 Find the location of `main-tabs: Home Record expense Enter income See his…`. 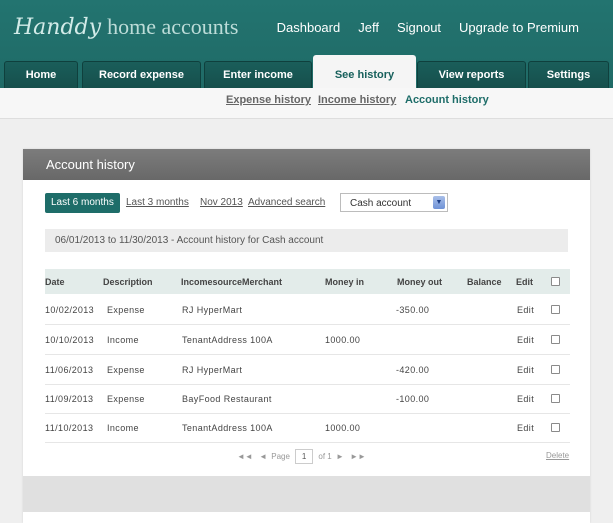

main-tabs: Home Record expense Enter income See his… is located at coordinates (306, 72).